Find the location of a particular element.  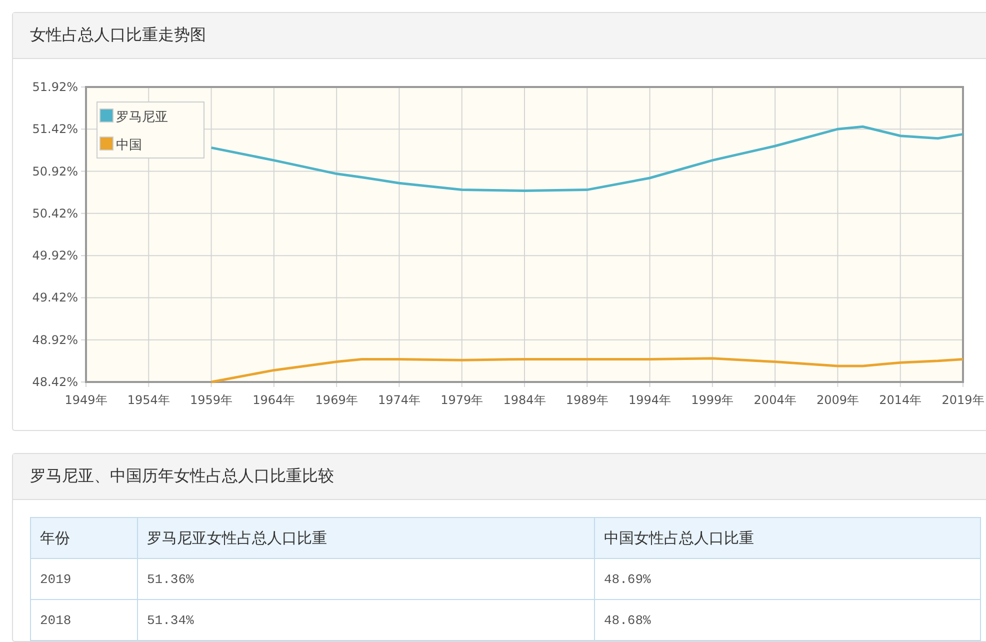

y-axis-label: 48.92% is located at coordinates (55, 339).